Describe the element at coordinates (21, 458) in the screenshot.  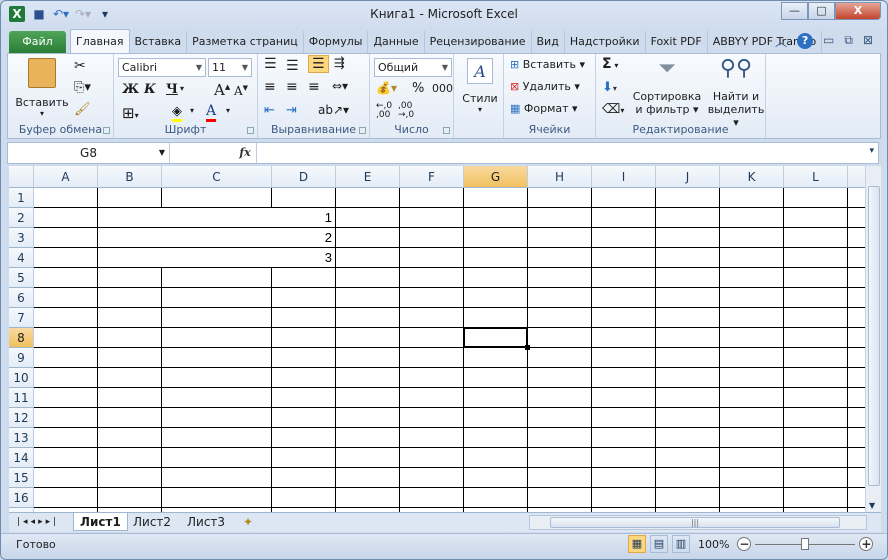
I see `row-header-14: 14` at that location.